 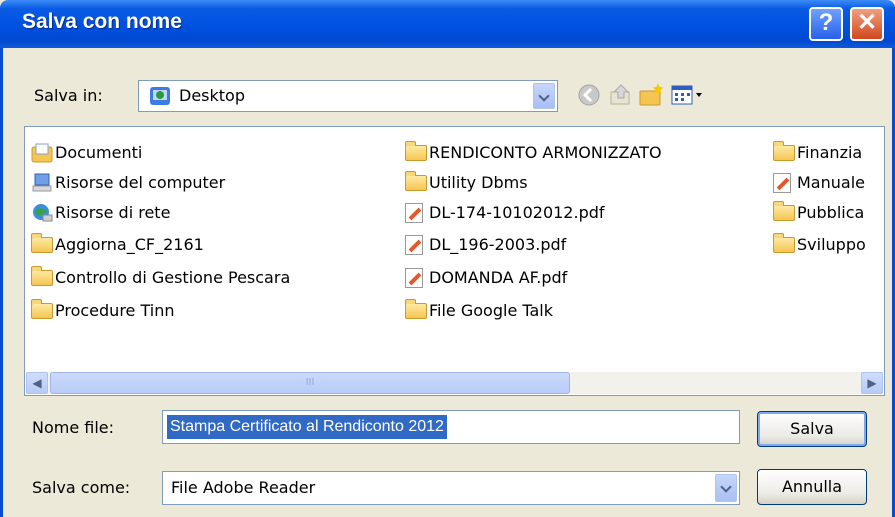 What do you see at coordinates (243, 487) in the screenshot?
I see `filetype-value: File Adobe Reader` at bounding box center [243, 487].